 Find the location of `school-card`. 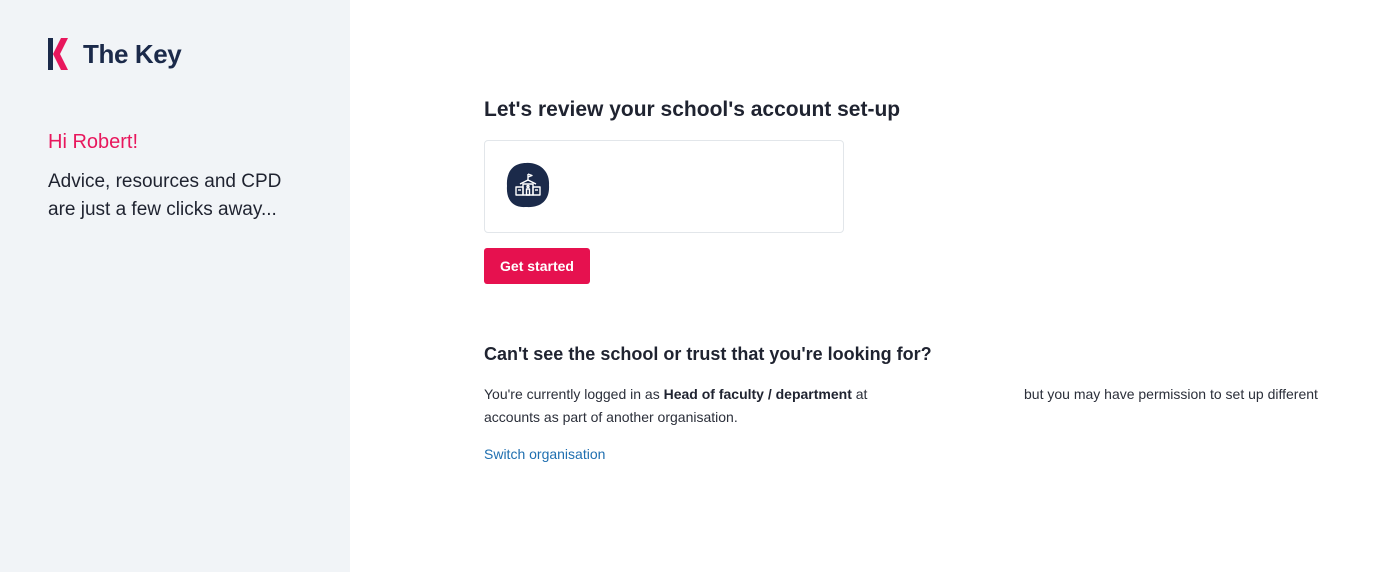

school-card is located at coordinates (664, 186).